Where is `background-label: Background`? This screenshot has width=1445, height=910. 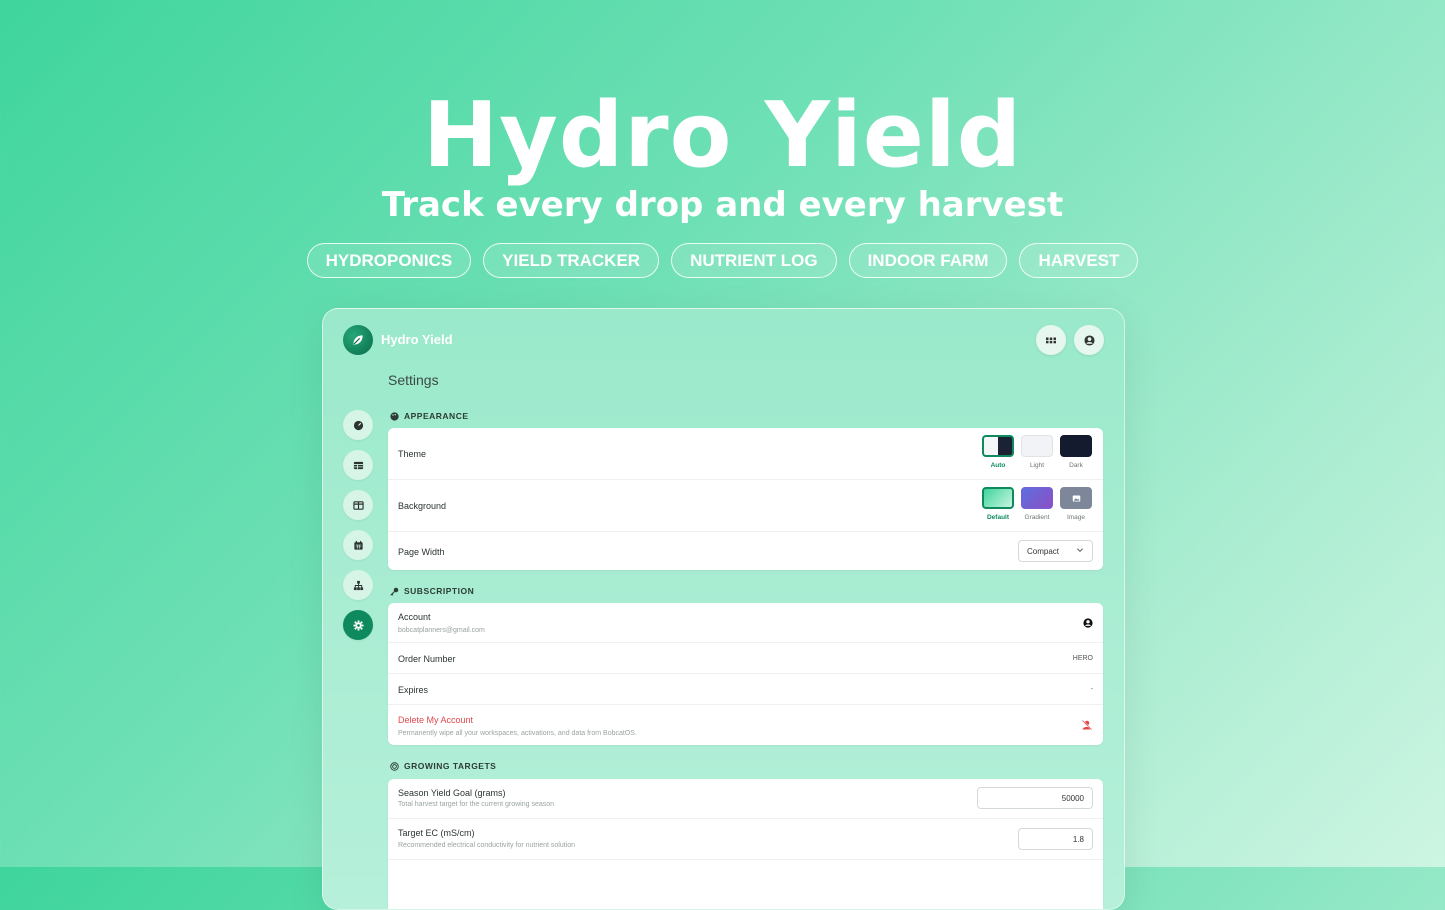
background-label: Background is located at coordinates (422, 506).